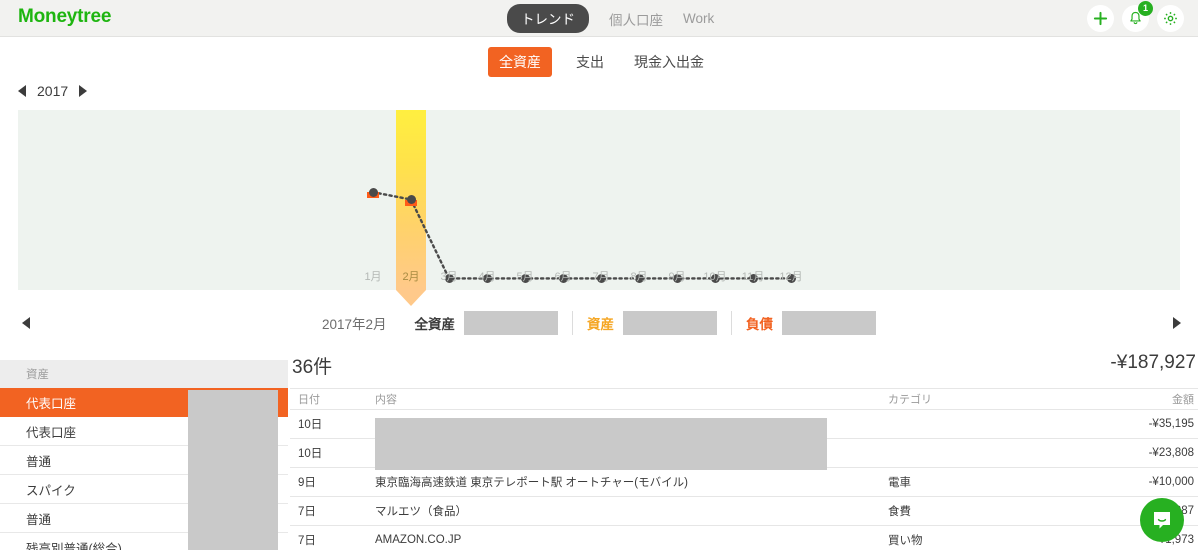 The height and width of the screenshot is (550, 1198). I want to click on transaction-amount: -¥23,808, so click(1171, 453).